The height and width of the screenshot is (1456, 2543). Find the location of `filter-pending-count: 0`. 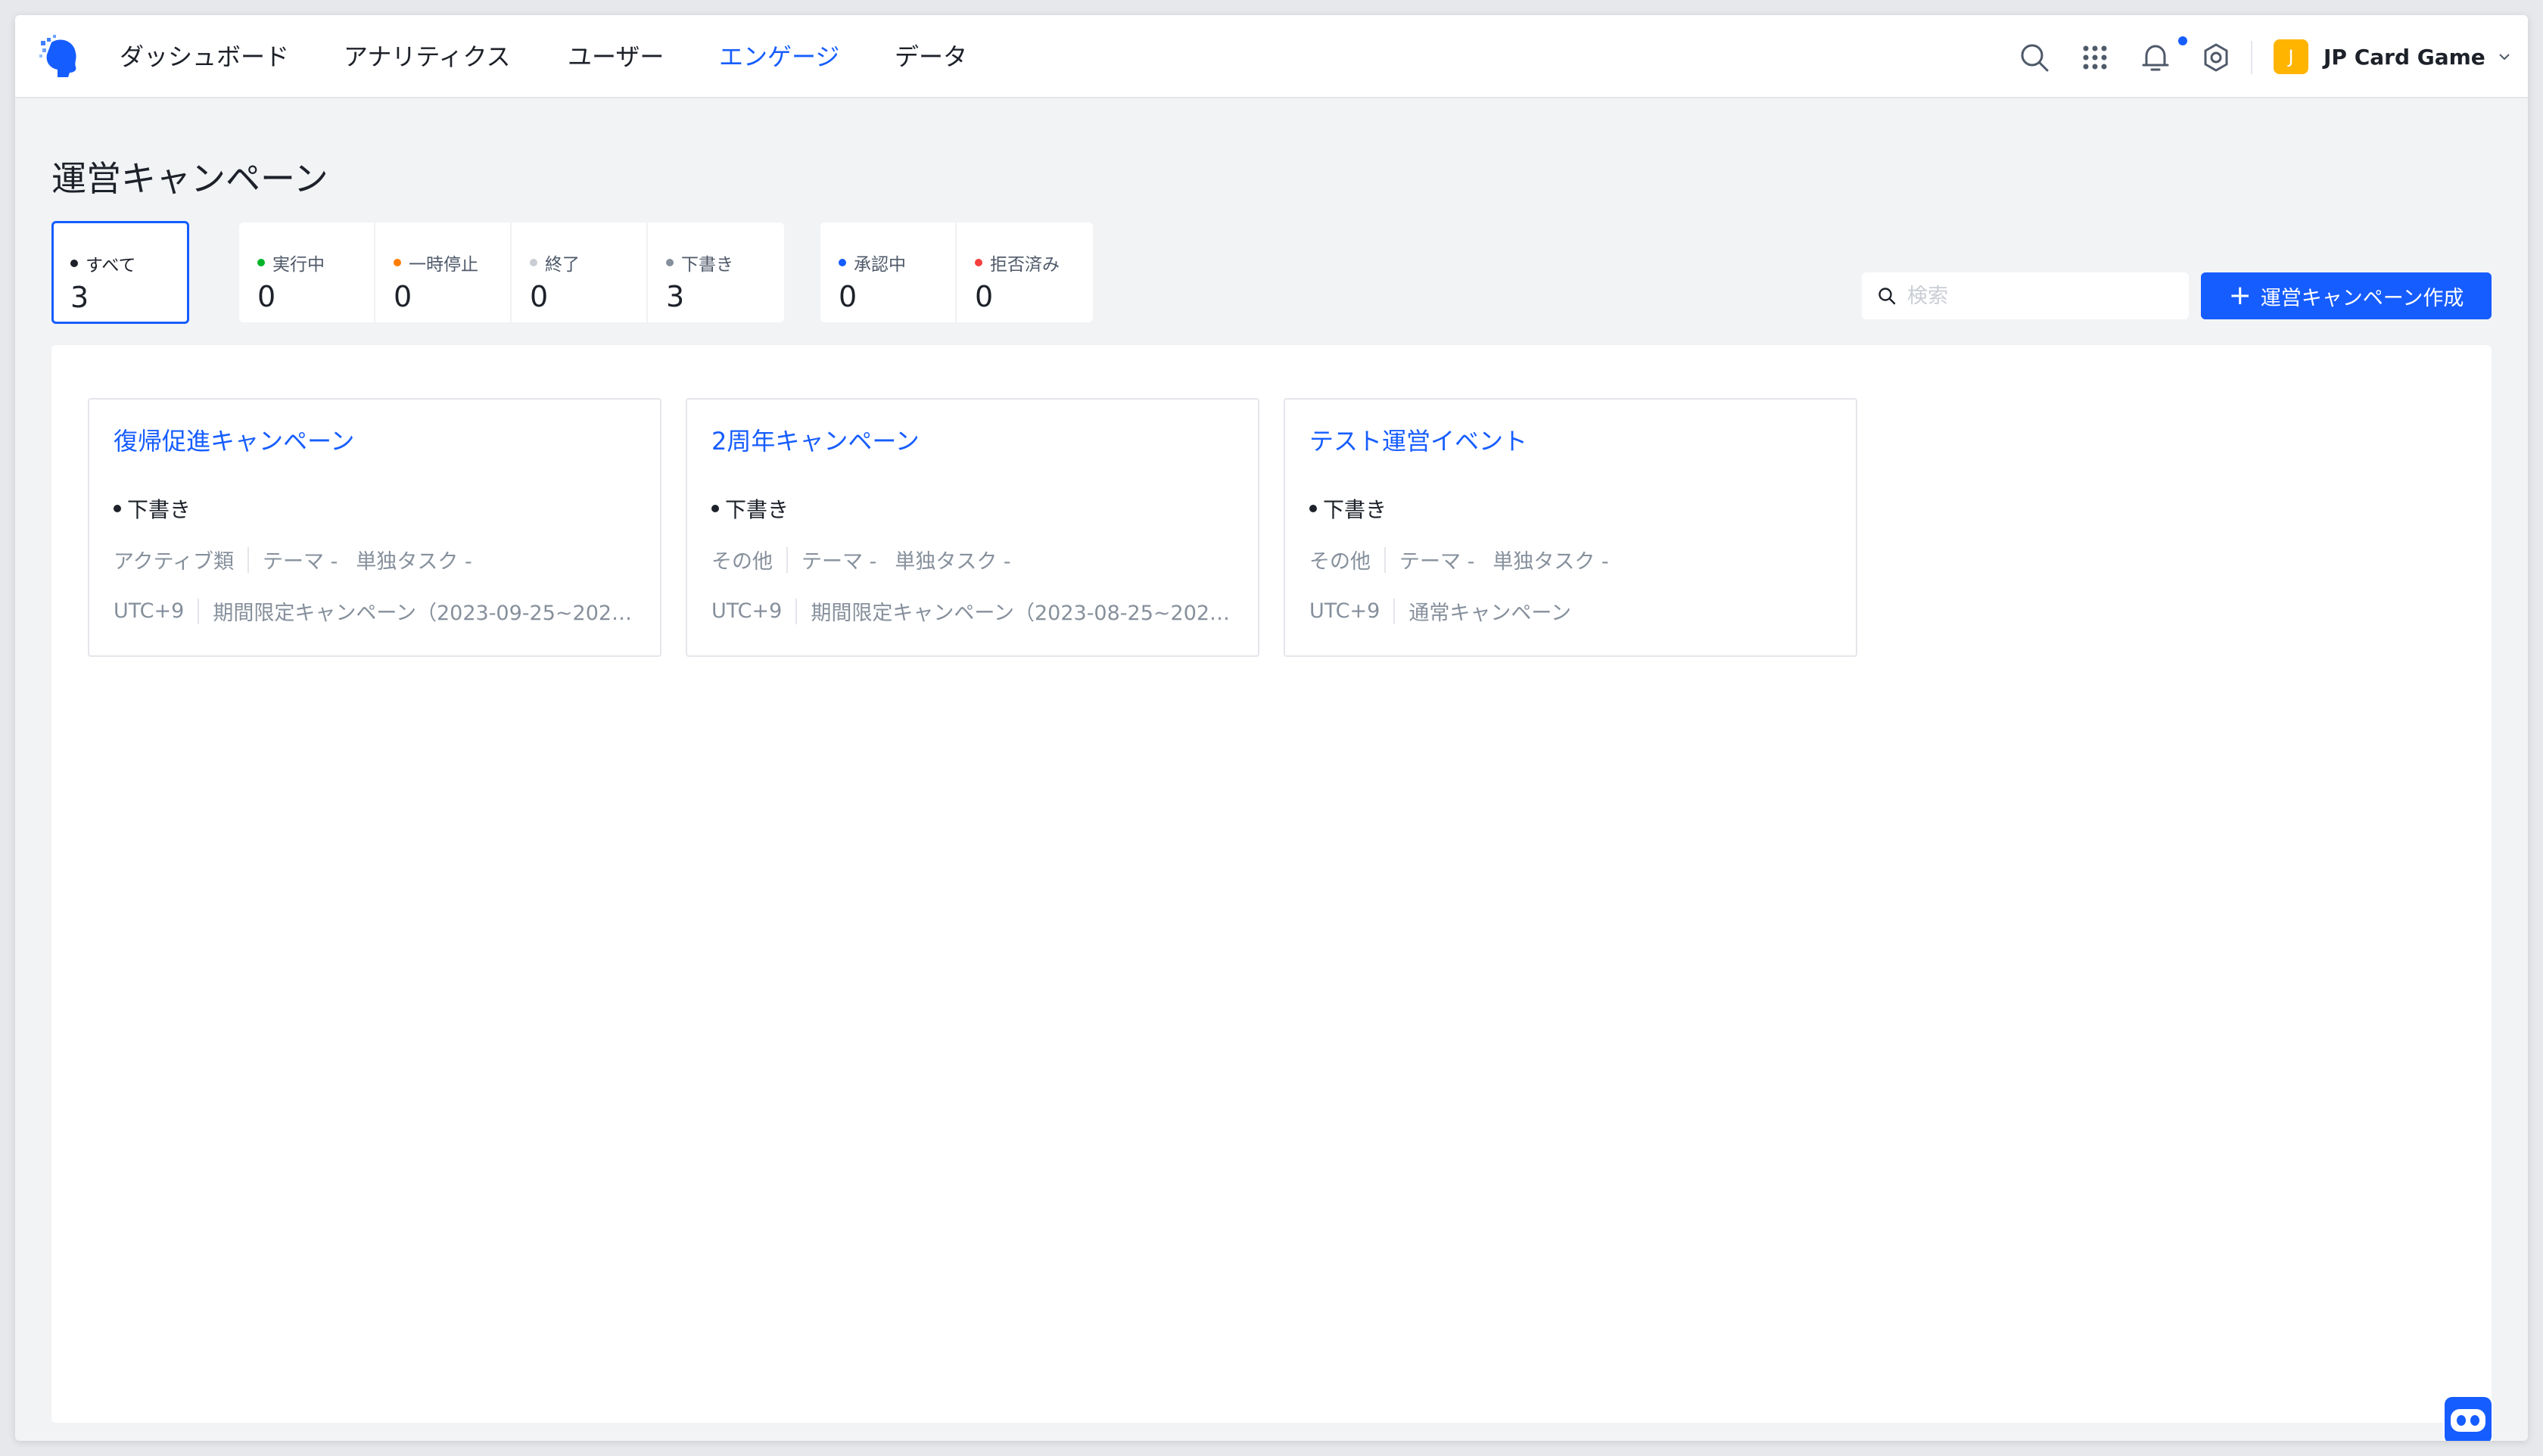

filter-pending-count: 0 is located at coordinates (848, 297).